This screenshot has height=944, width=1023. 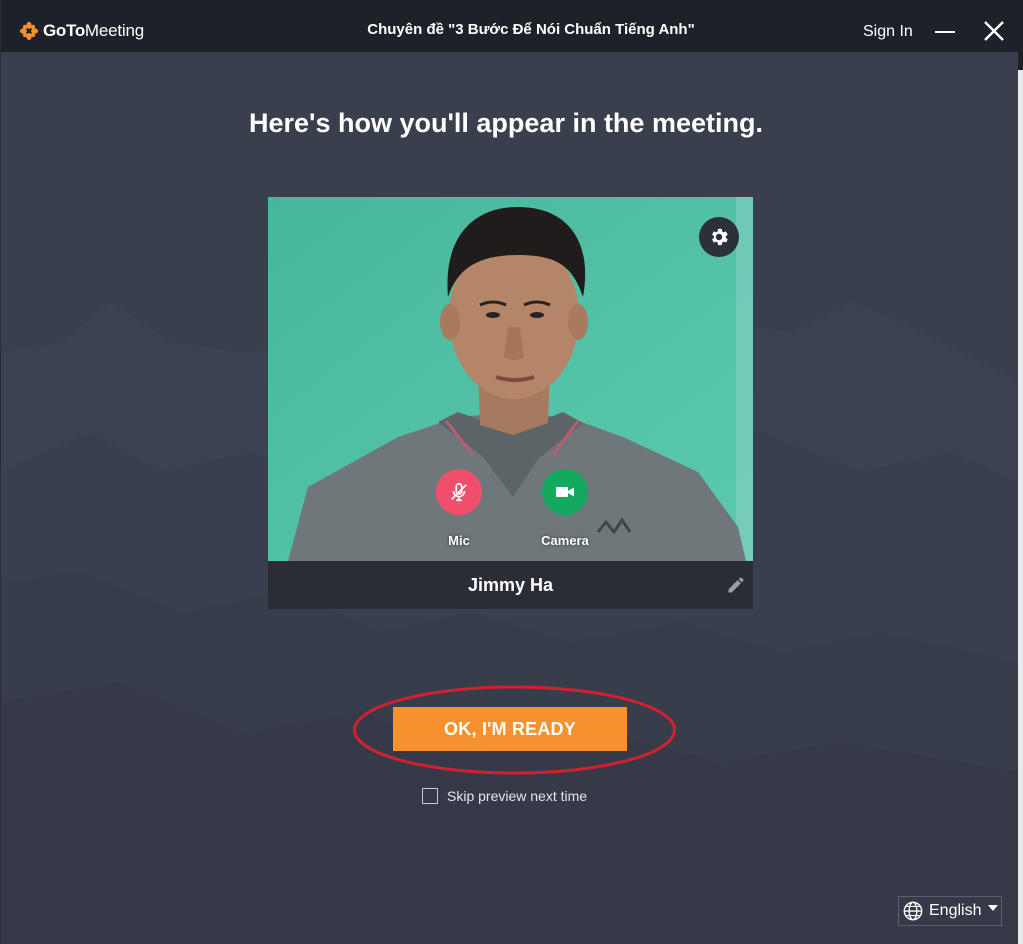 I want to click on skip-preview-option: Skip preview next time, so click(x=504, y=796).